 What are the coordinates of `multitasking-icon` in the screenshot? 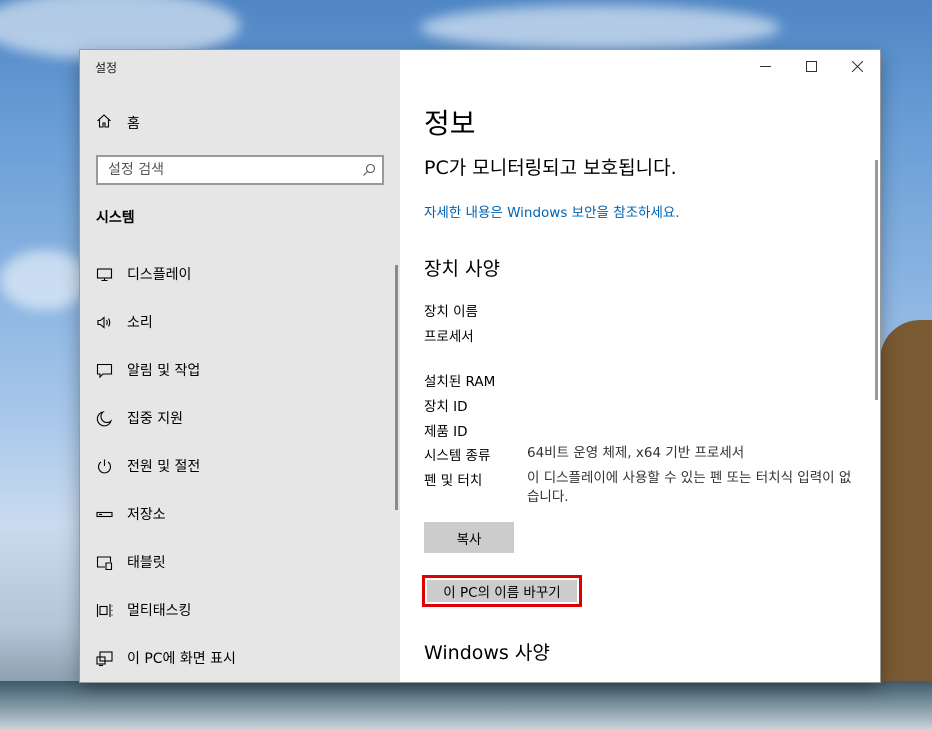 It's located at (104, 610).